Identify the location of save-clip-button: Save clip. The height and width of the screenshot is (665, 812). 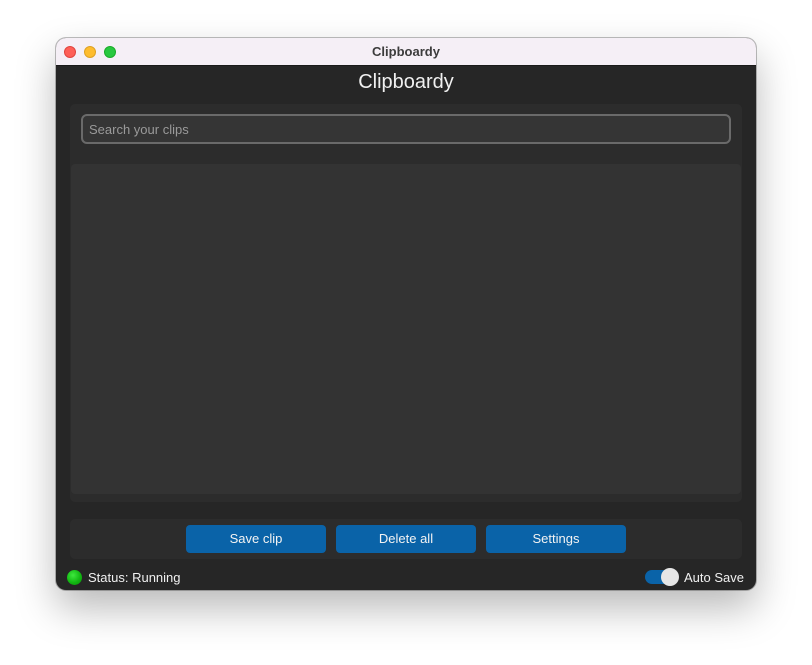
(256, 539).